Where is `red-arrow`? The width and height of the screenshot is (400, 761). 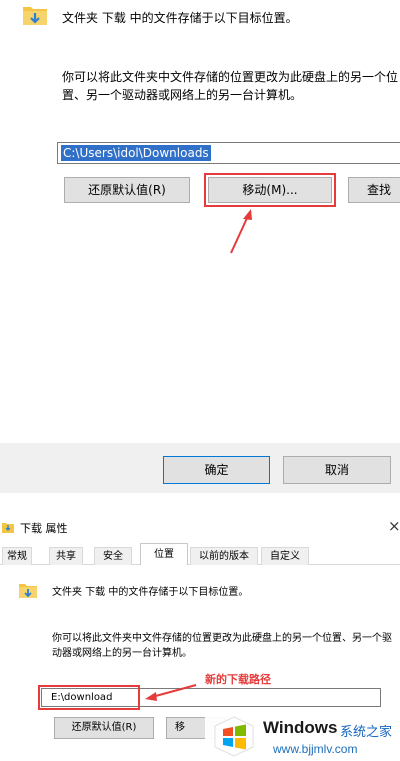
red-arrow is located at coordinates (241, 231).